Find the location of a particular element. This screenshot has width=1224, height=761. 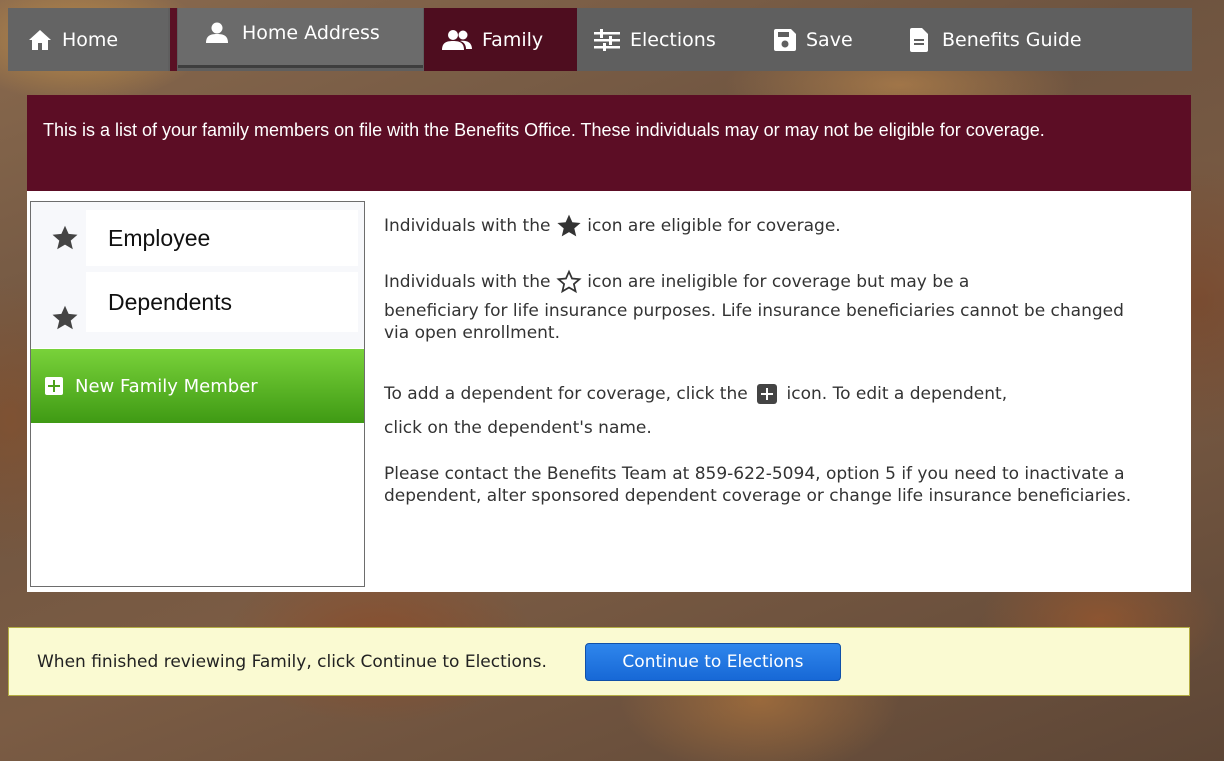

sliders-icon is located at coordinates (607, 39).